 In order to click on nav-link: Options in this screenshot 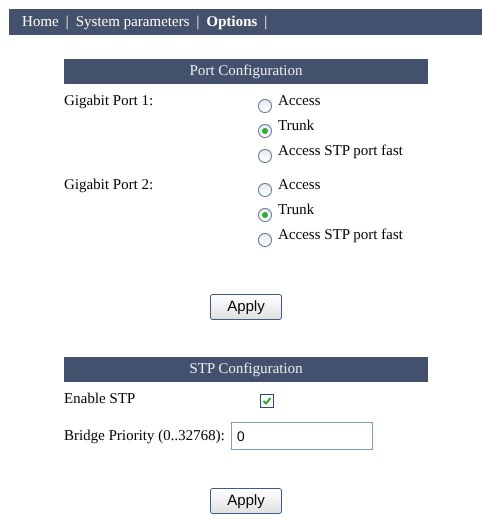, I will do `click(232, 22)`.